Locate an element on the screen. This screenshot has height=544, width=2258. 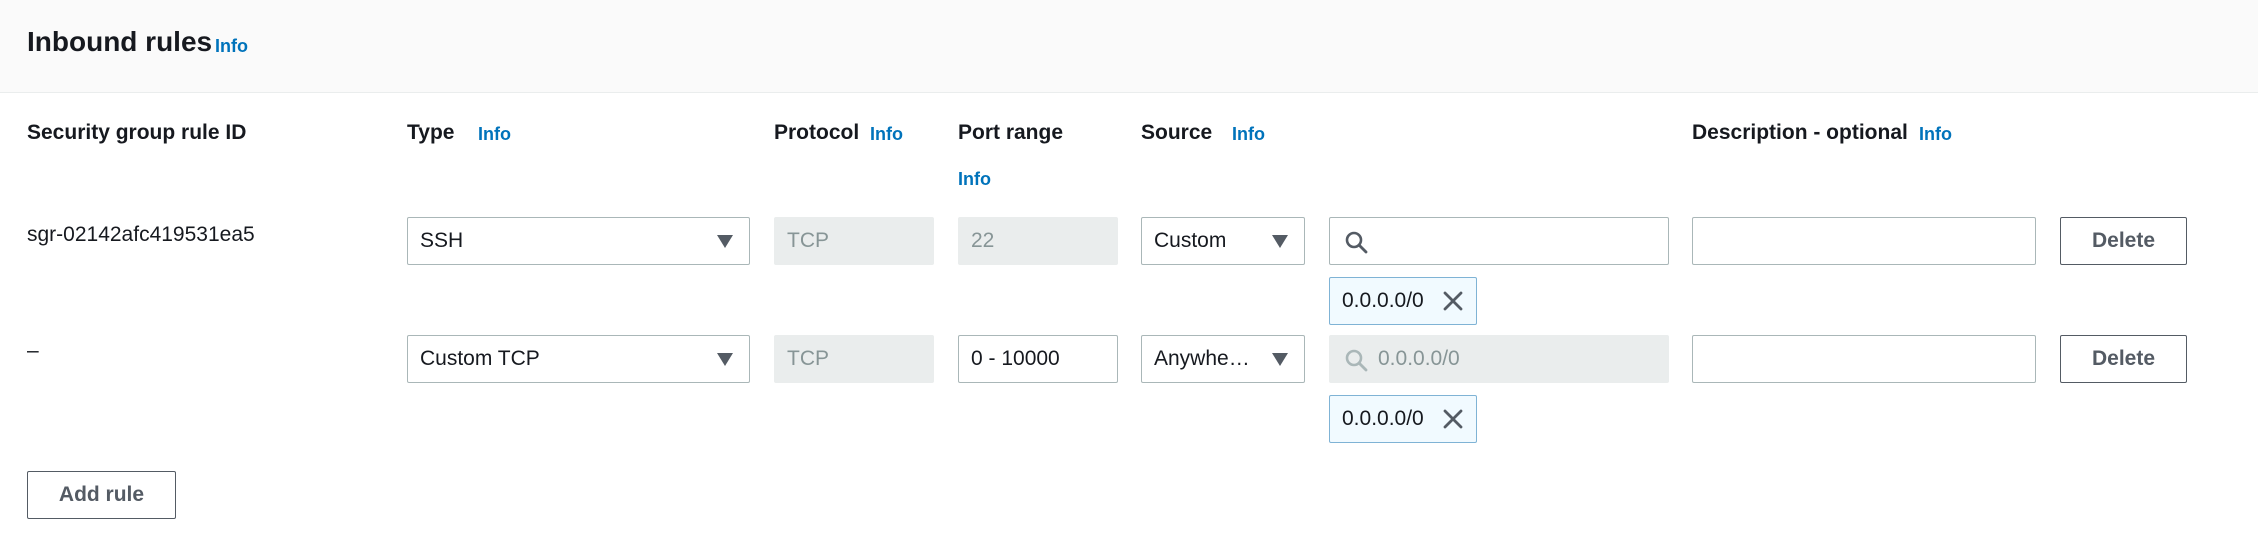
type-select: SSH is located at coordinates (578, 241).